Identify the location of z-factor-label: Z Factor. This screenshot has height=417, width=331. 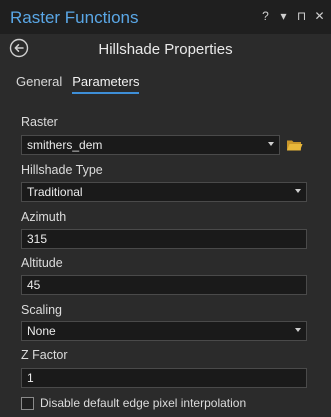
(44, 355).